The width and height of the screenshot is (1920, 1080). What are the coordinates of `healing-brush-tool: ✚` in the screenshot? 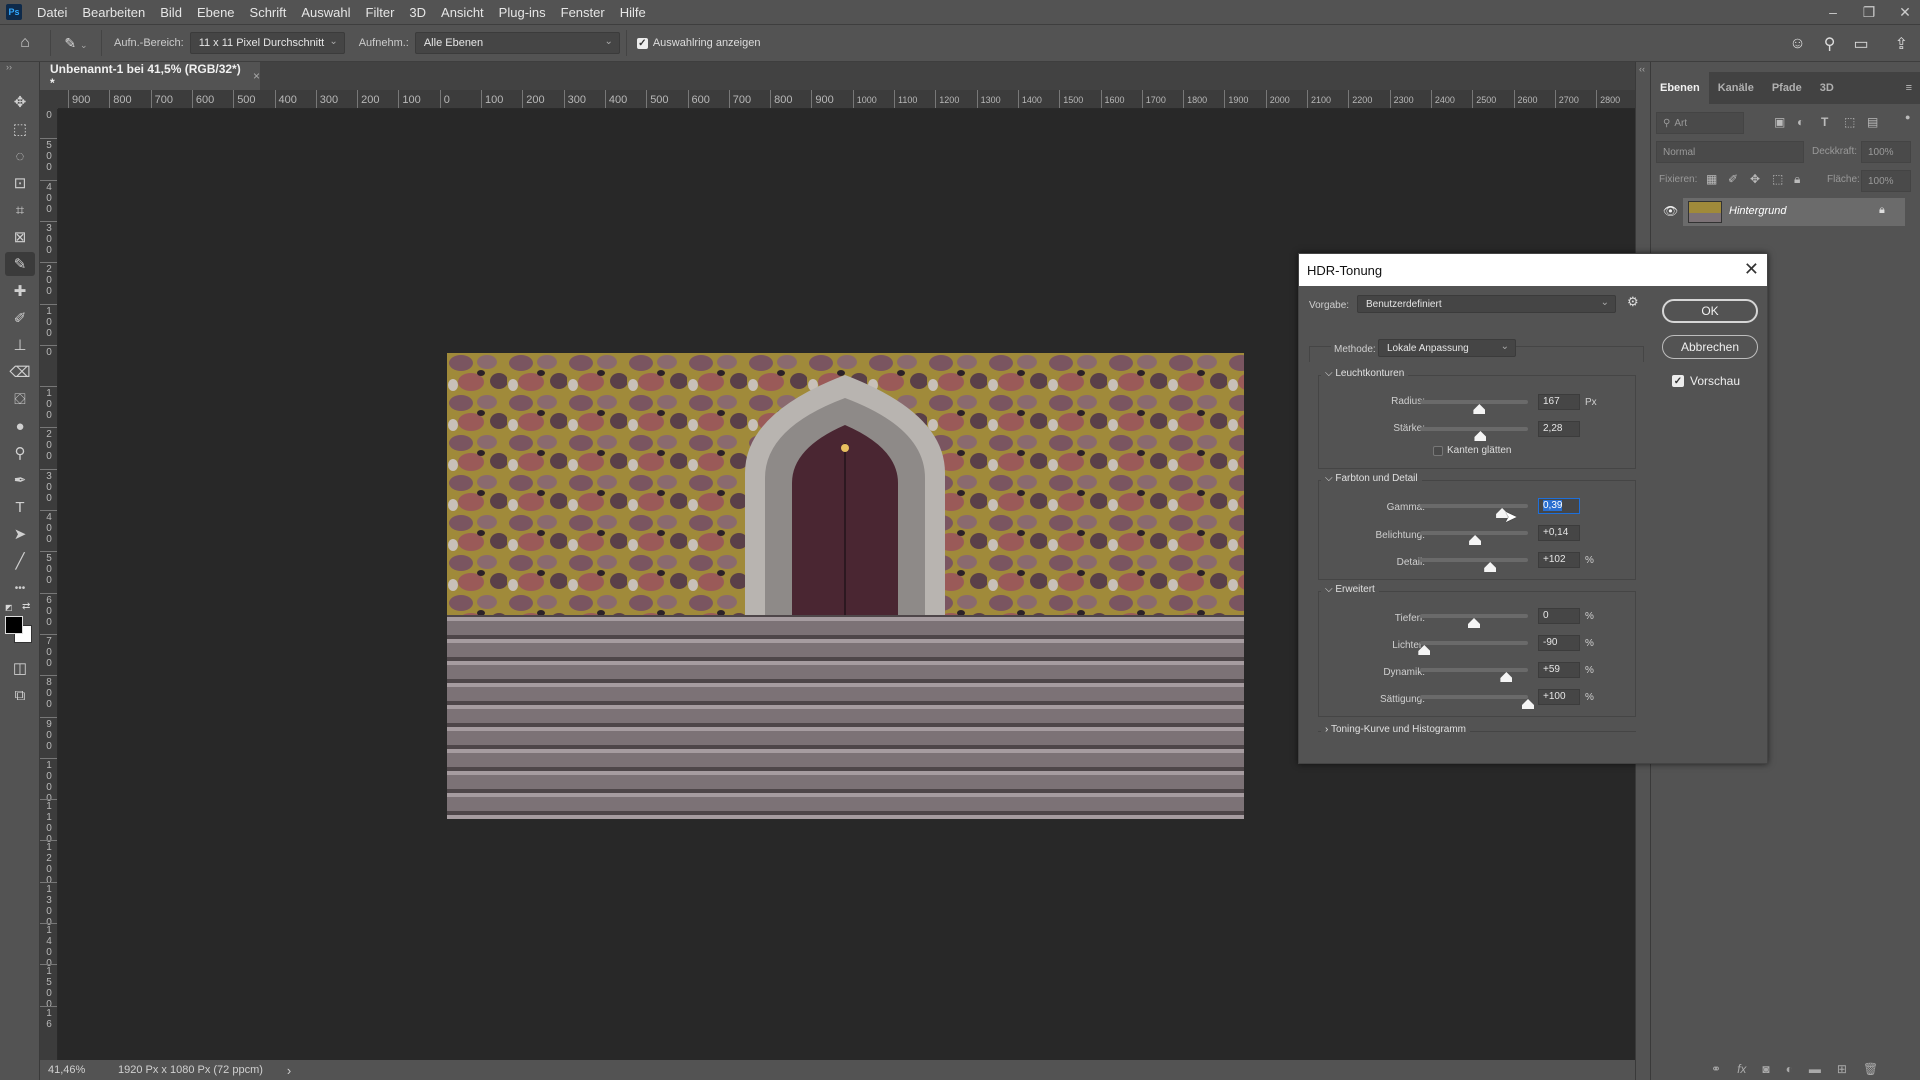 It's located at (20, 291).